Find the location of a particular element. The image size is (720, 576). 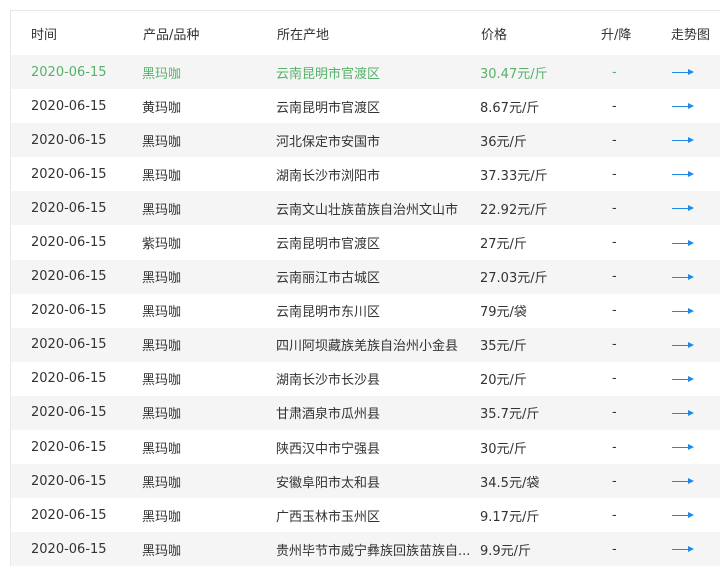

table-row: 2020-06-15 黑玛咖 四川阿坝藏族羌族自治州小金县 35元/斤 - is located at coordinates (365, 344).